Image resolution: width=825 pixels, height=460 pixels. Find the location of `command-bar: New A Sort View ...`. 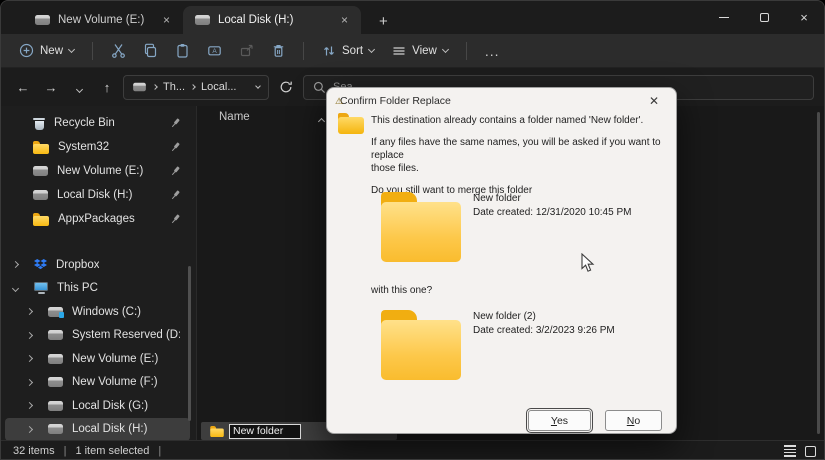

command-bar: New A Sort View ... is located at coordinates (412, 51).